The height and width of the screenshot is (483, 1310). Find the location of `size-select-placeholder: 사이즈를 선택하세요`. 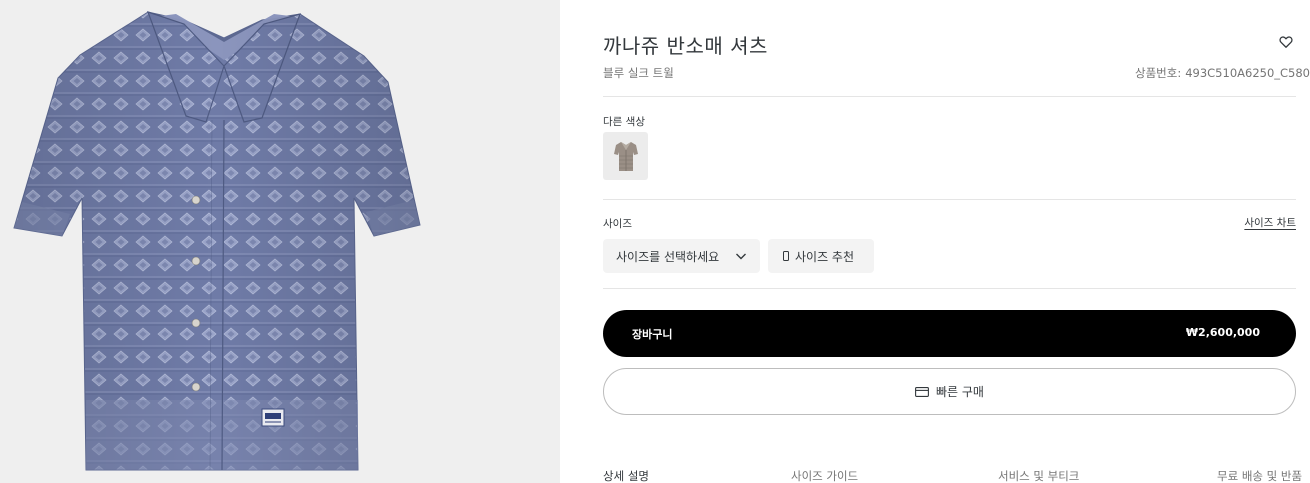

size-select-placeholder: 사이즈를 선택하세요 is located at coordinates (668, 256).